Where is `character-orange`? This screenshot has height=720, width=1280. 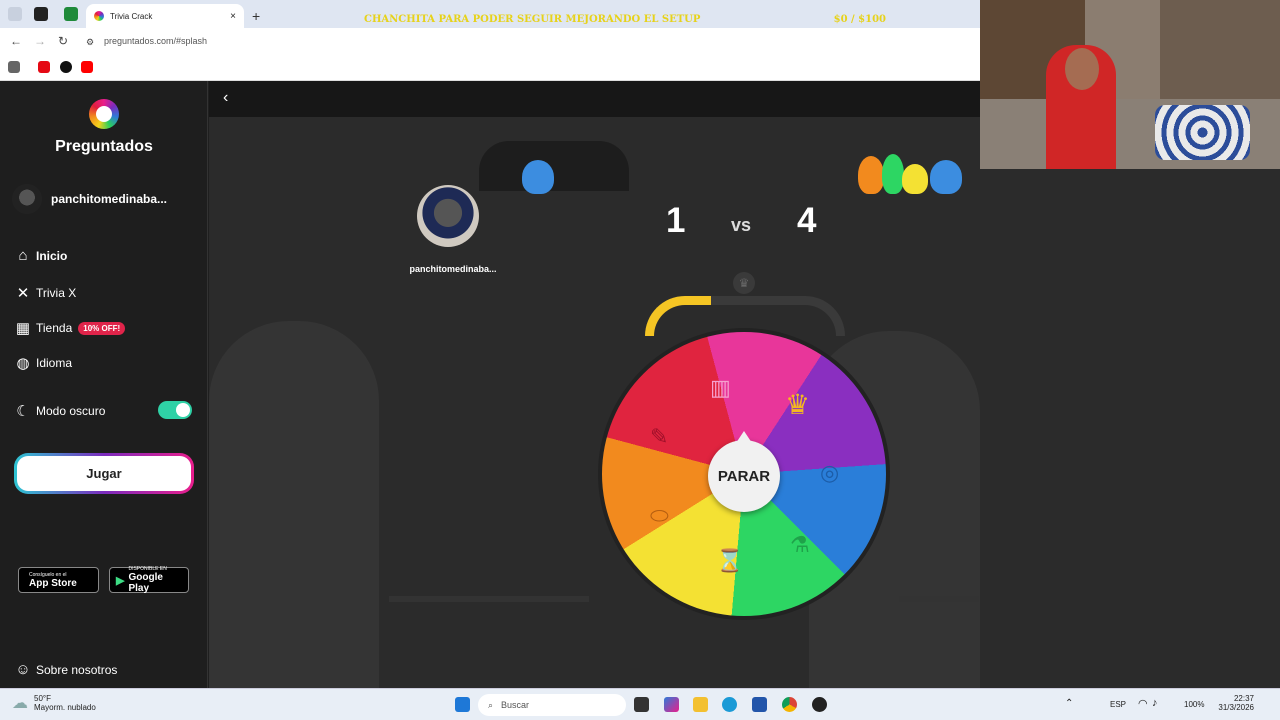 character-orange is located at coordinates (871, 175).